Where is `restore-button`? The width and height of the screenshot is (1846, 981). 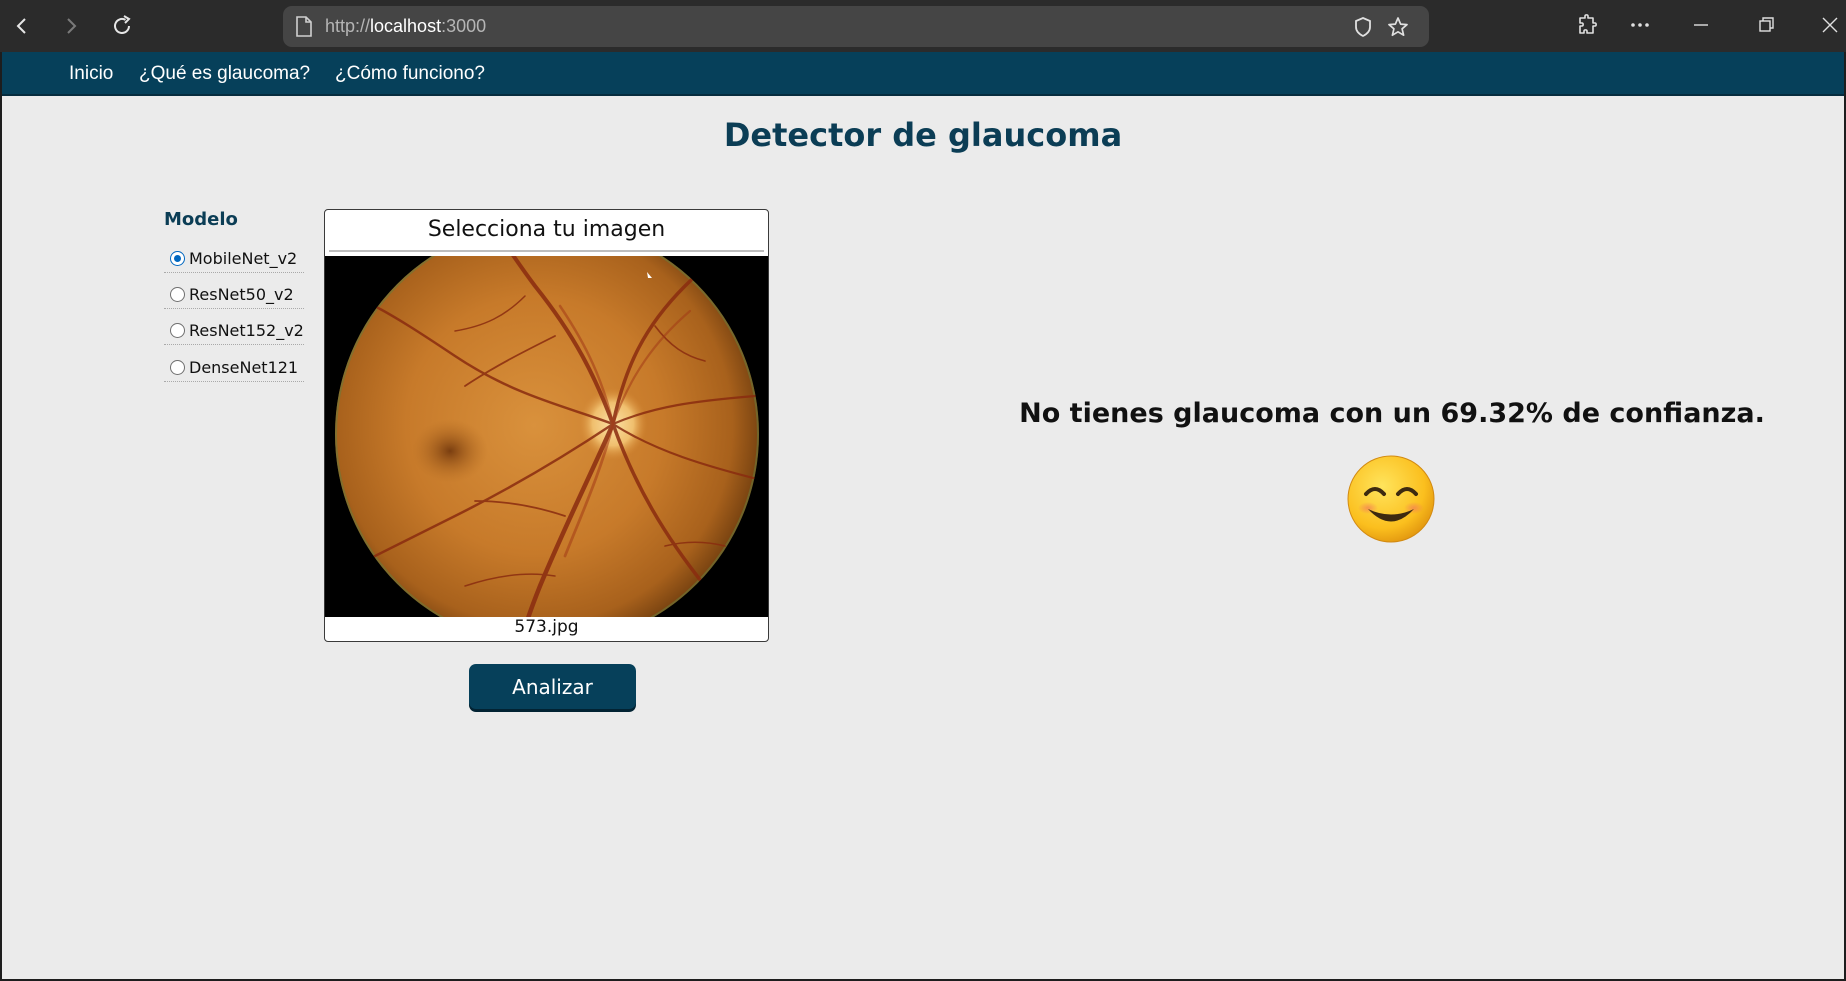 restore-button is located at coordinates (1766, 25).